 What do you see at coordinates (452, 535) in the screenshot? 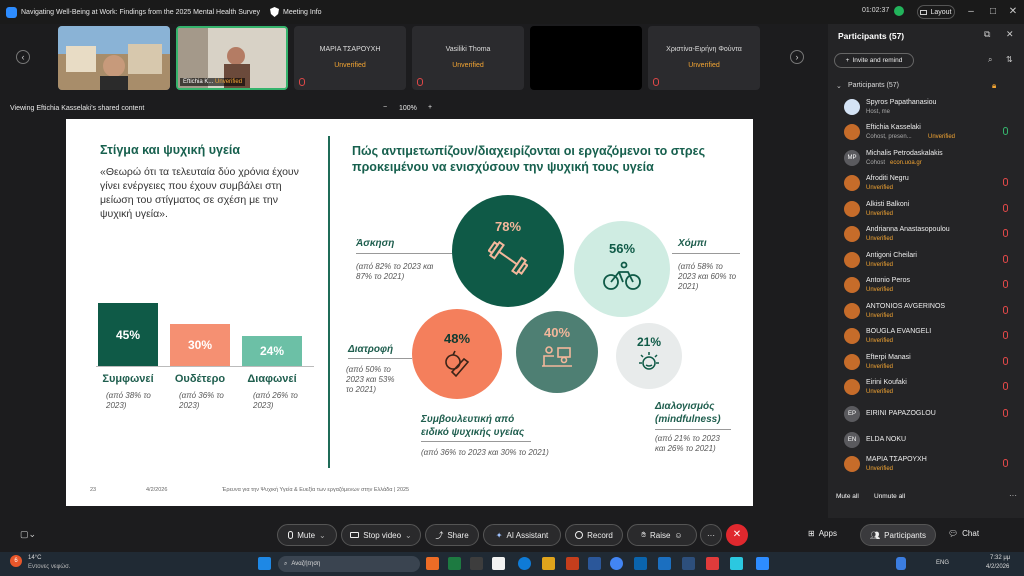
I see `share-button: ⤴ Share` at bounding box center [452, 535].